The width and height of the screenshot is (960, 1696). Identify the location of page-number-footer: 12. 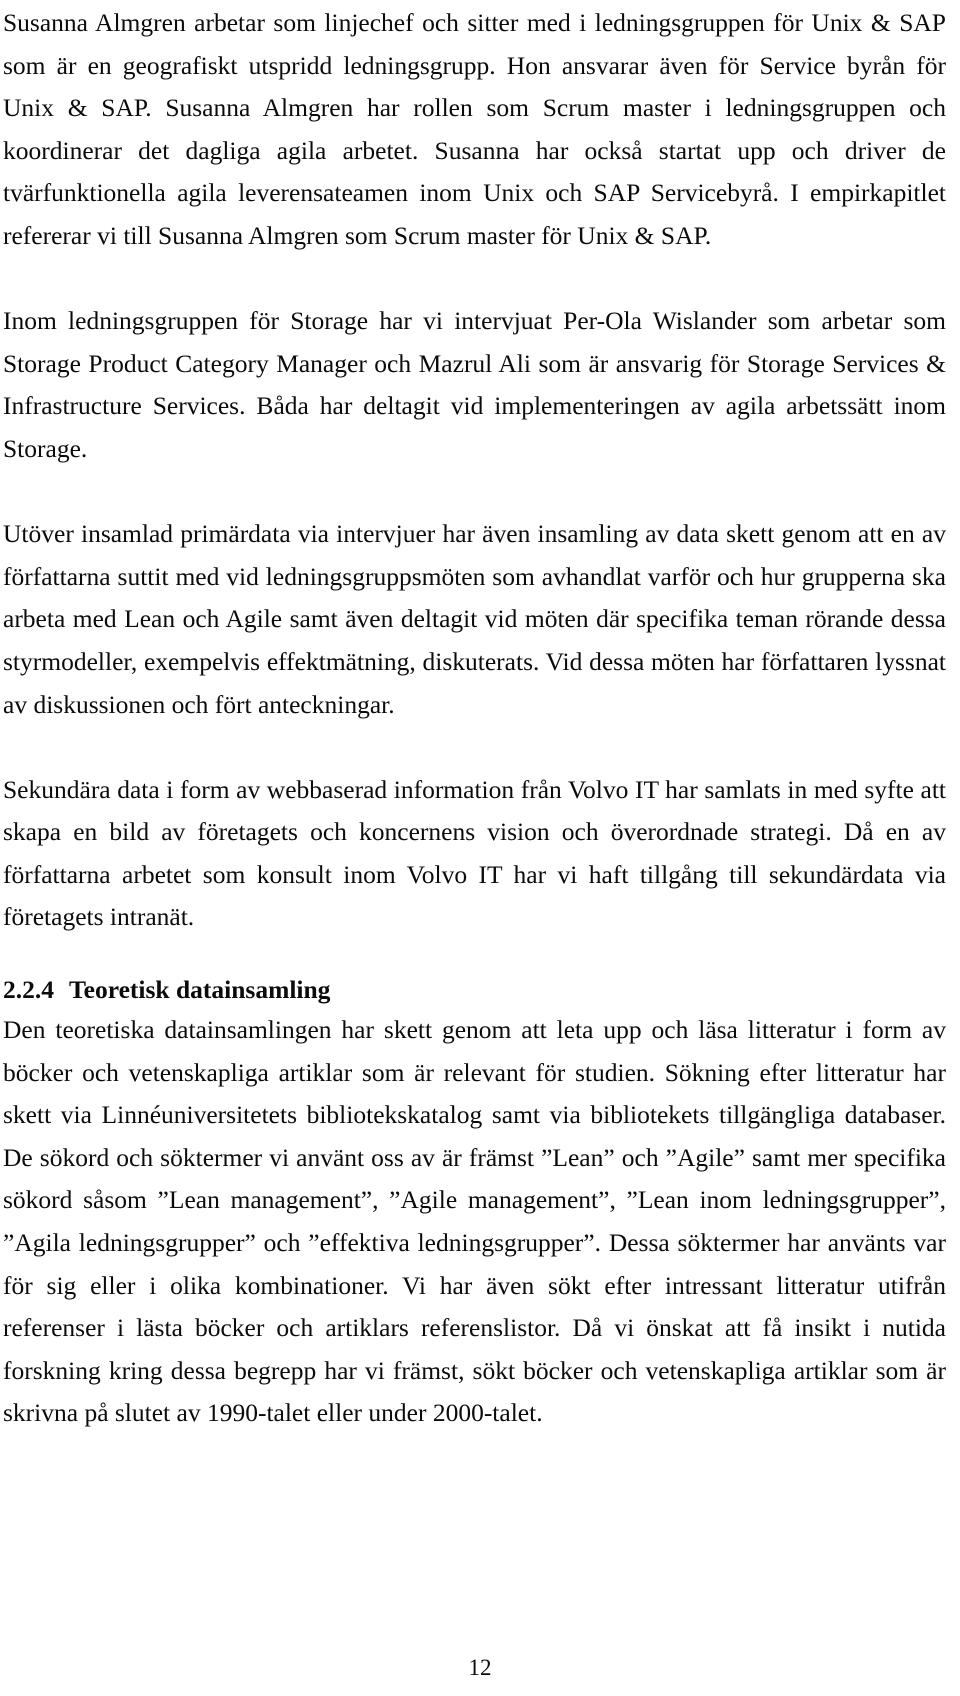
(480, 1667).